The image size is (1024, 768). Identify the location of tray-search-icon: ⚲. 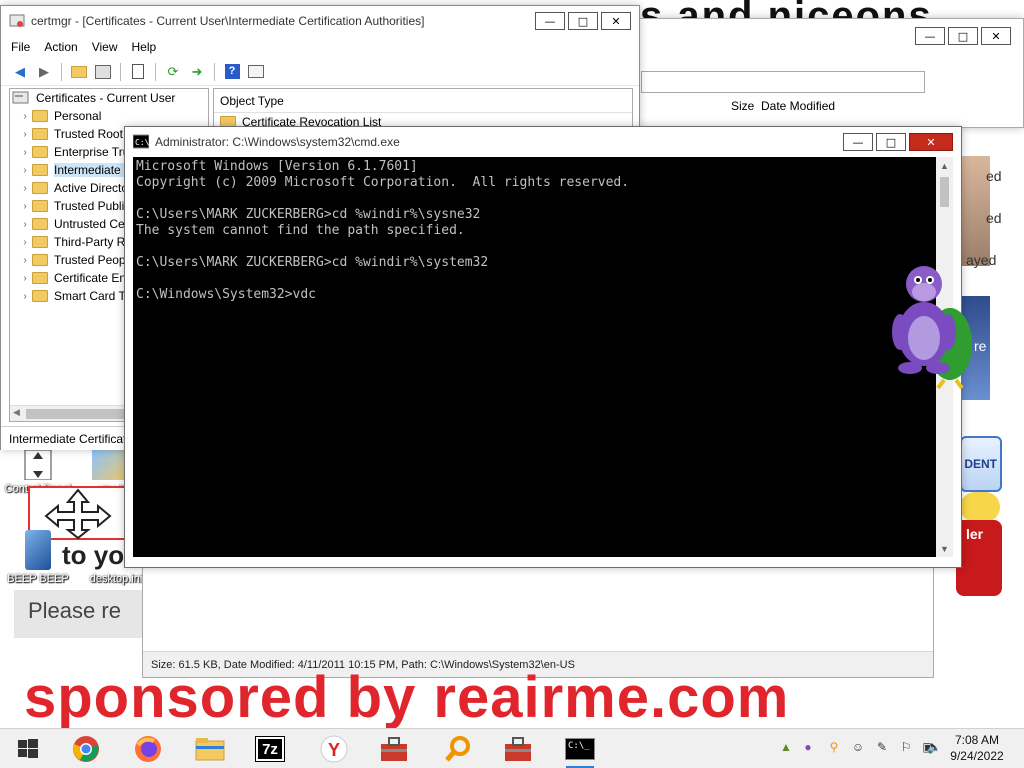
(834, 747).